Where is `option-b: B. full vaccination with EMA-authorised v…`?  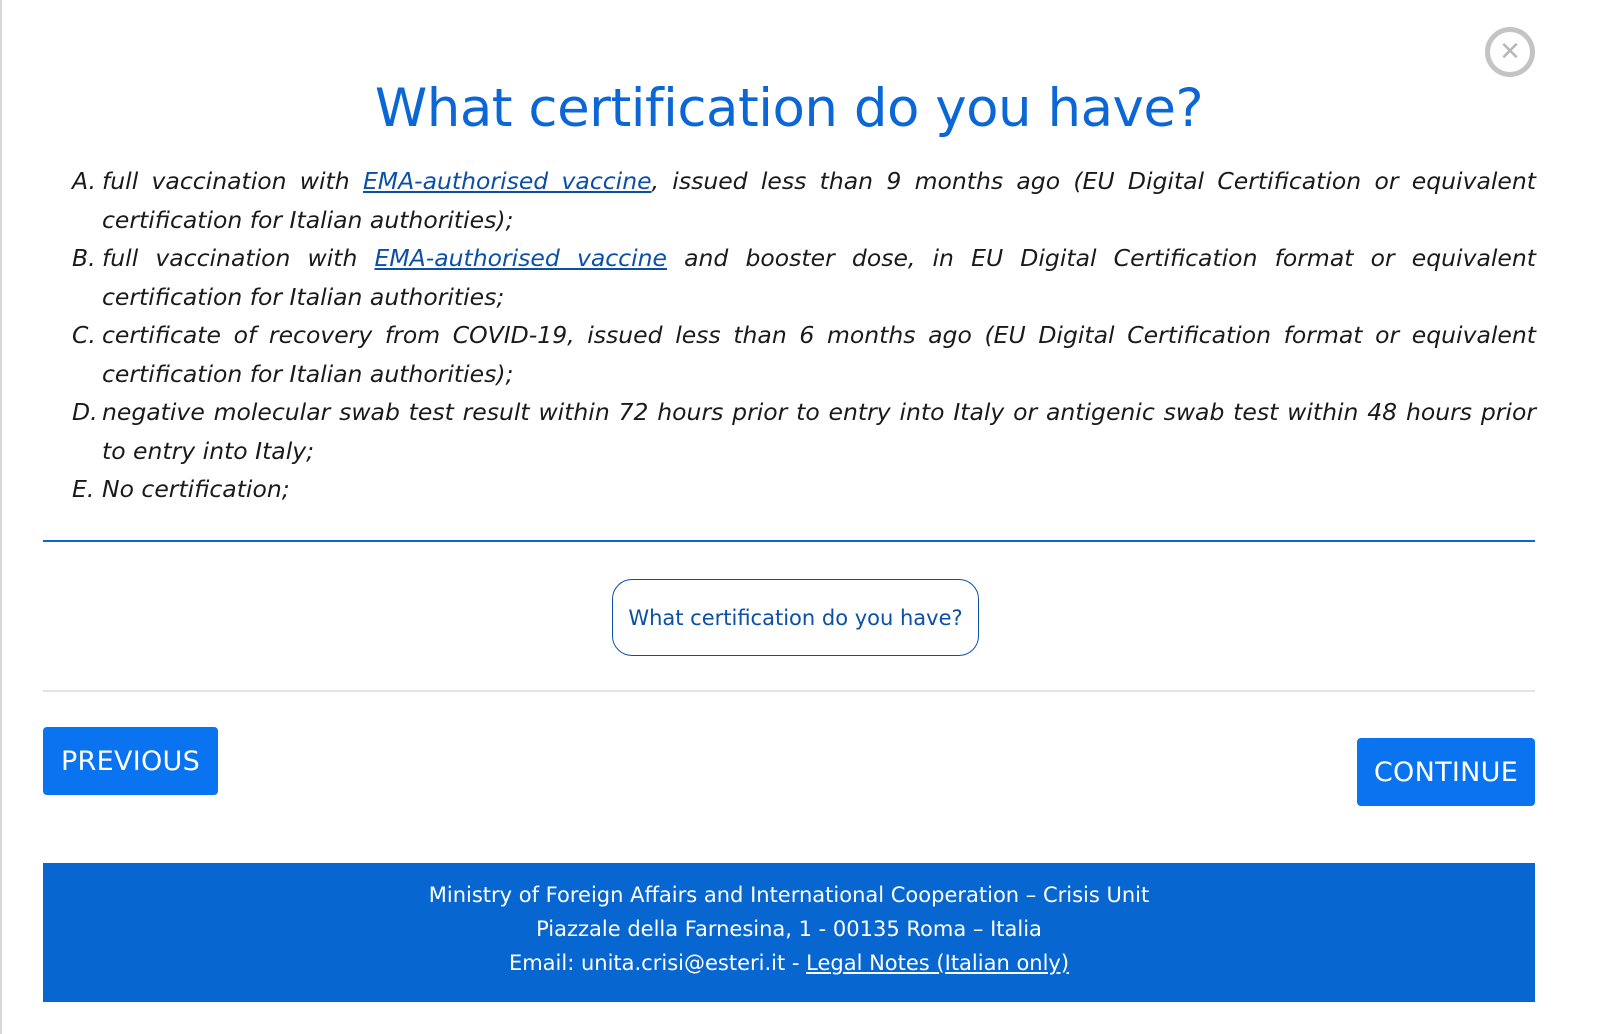
option-b: B. full vaccination with EMA-authorised v… is located at coordinates (804, 277).